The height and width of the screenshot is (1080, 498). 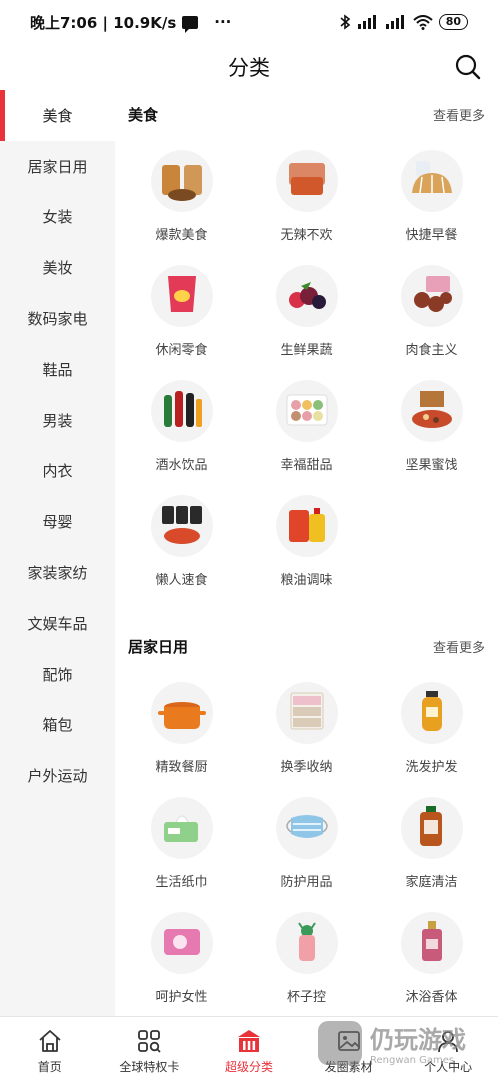 I want to click on sidebar-item-outdoor: 户外运动, so click(x=57, y=775).